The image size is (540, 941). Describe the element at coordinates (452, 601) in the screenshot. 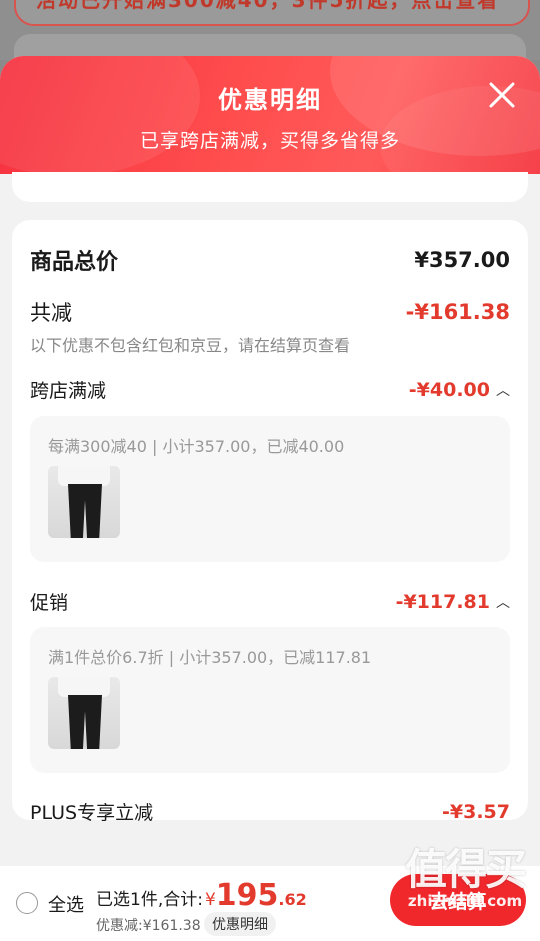

I see `promotion-amount: -¥117.81 ︿` at that location.